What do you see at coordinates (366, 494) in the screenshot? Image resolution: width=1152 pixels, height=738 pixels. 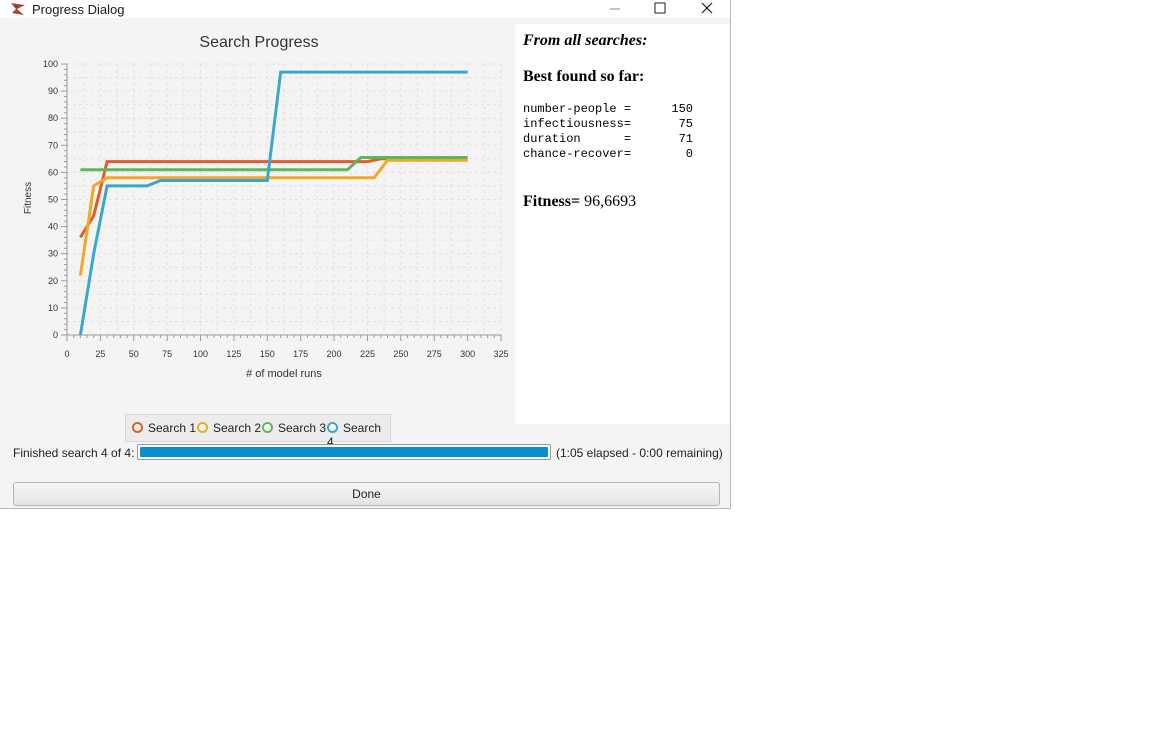 I see `done-button: Done` at bounding box center [366, 494].